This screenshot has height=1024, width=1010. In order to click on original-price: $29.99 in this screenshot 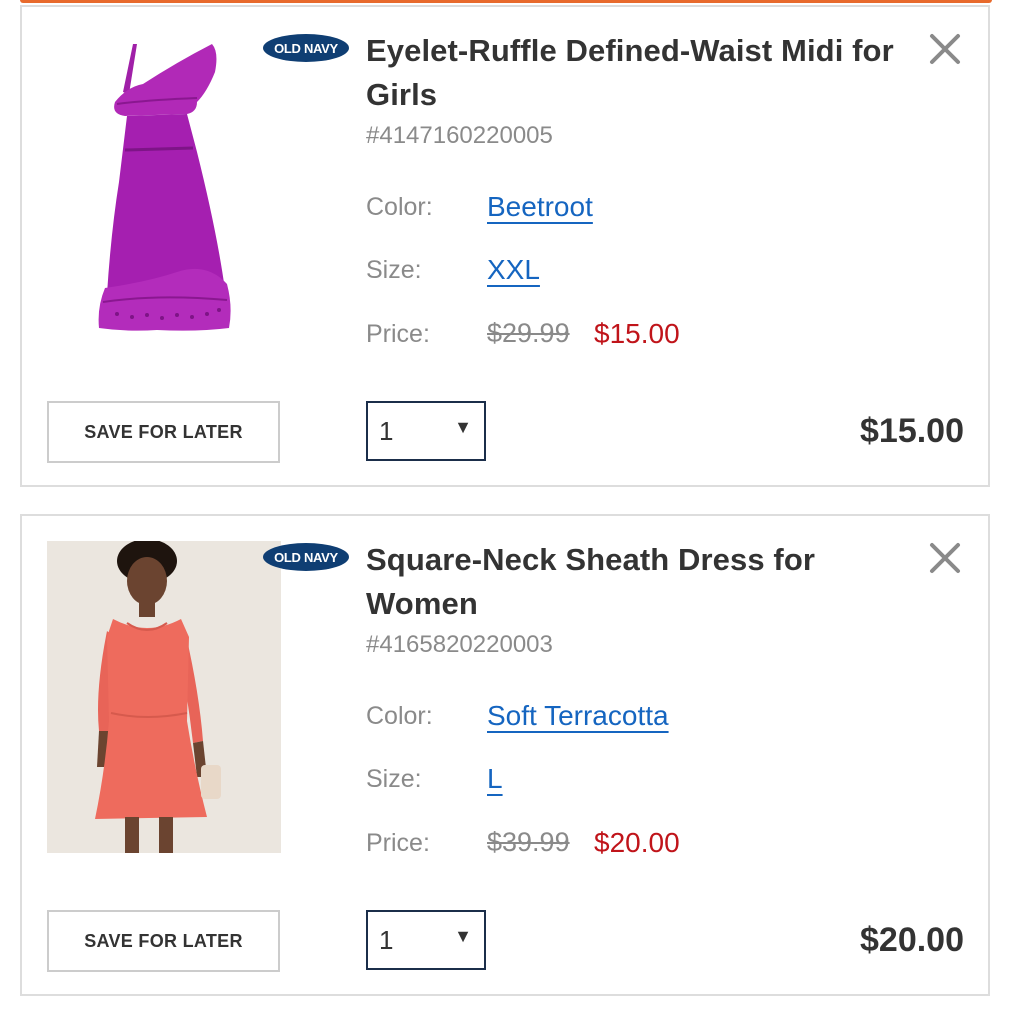, I will do `click(528, 333)`.